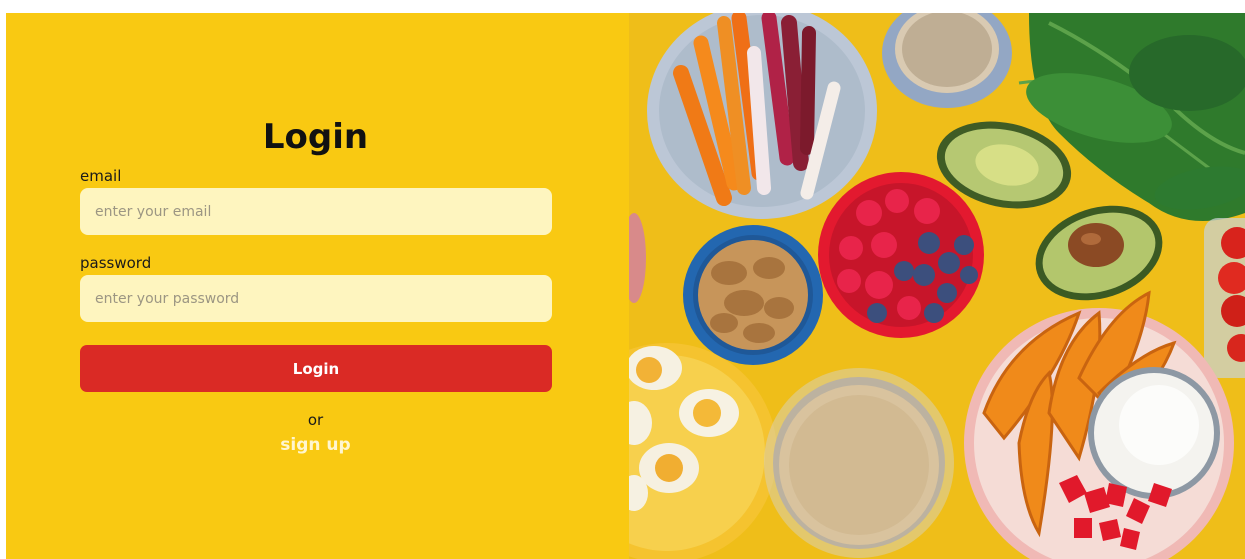  I want to click on email-field, so click(316, 211).